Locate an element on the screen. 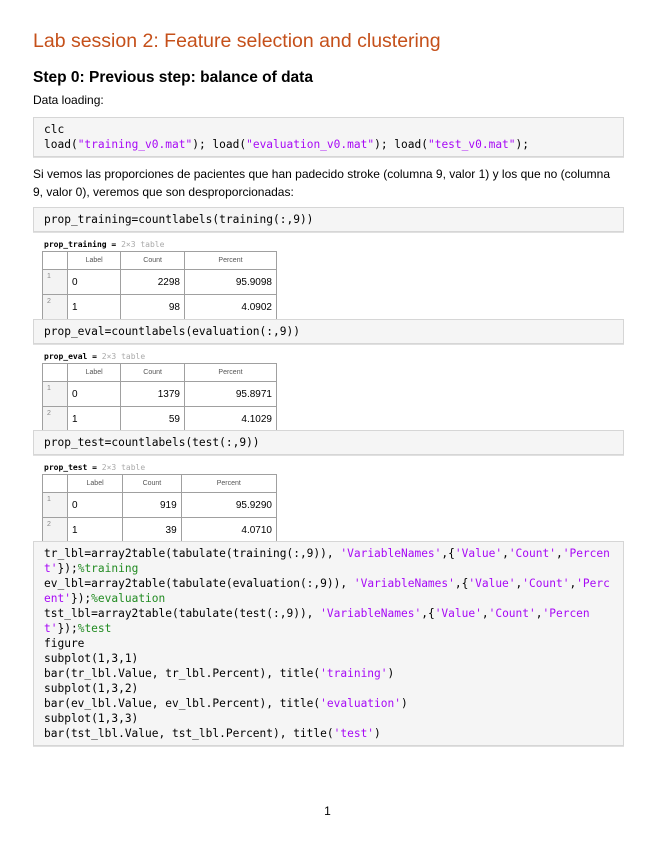 The height and width of the screenshot is (848, 655). table-caption: prop_test = 2×3 table is located at coordinates (94, 467).